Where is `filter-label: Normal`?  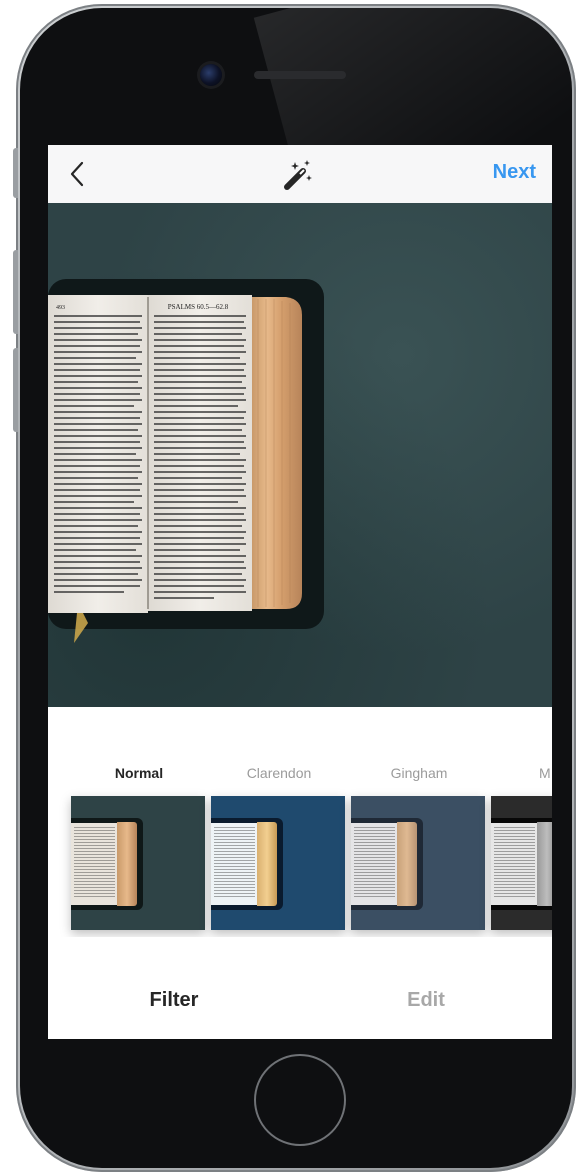
filter-label: Normal is located at coordinates (139, 773).